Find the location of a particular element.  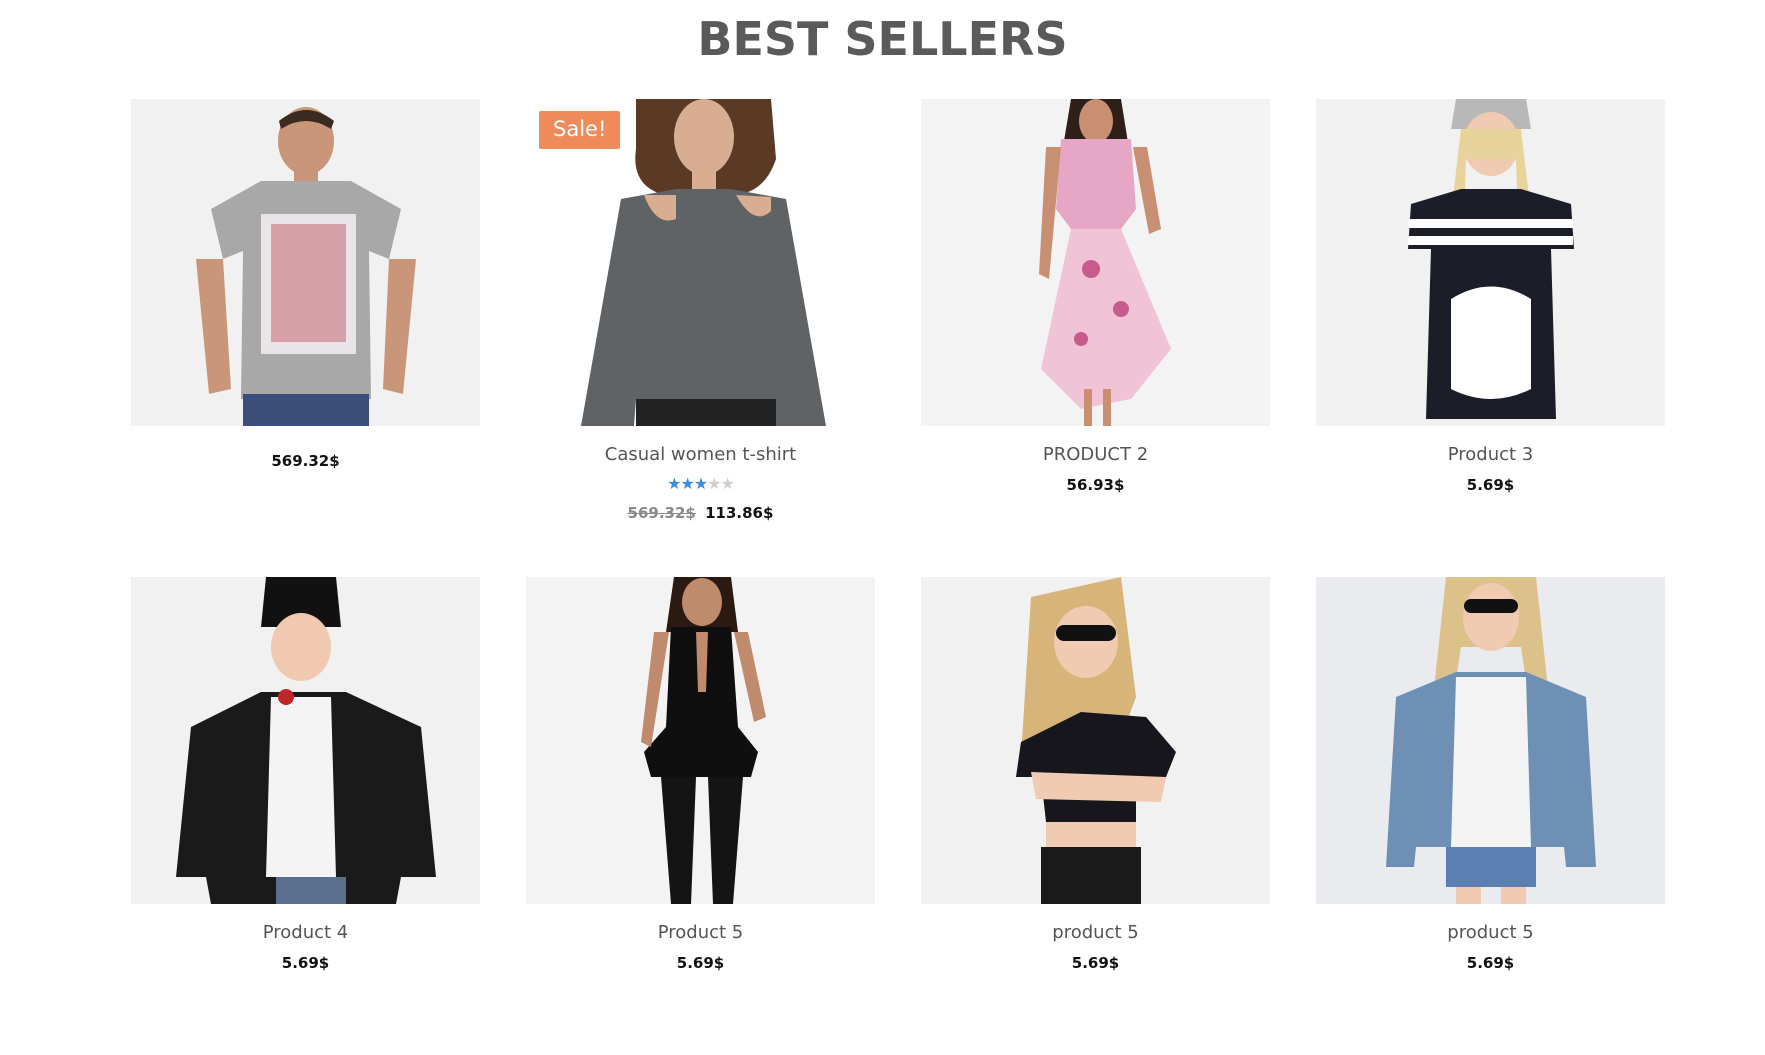

product-card: 569.32$ is located at coordinates (305, 338).